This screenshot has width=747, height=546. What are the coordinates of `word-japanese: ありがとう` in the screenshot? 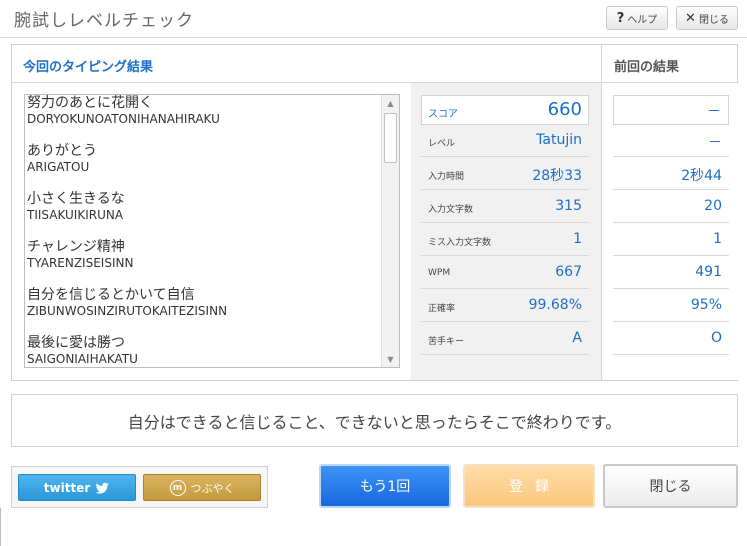 It's located at (62, 151).